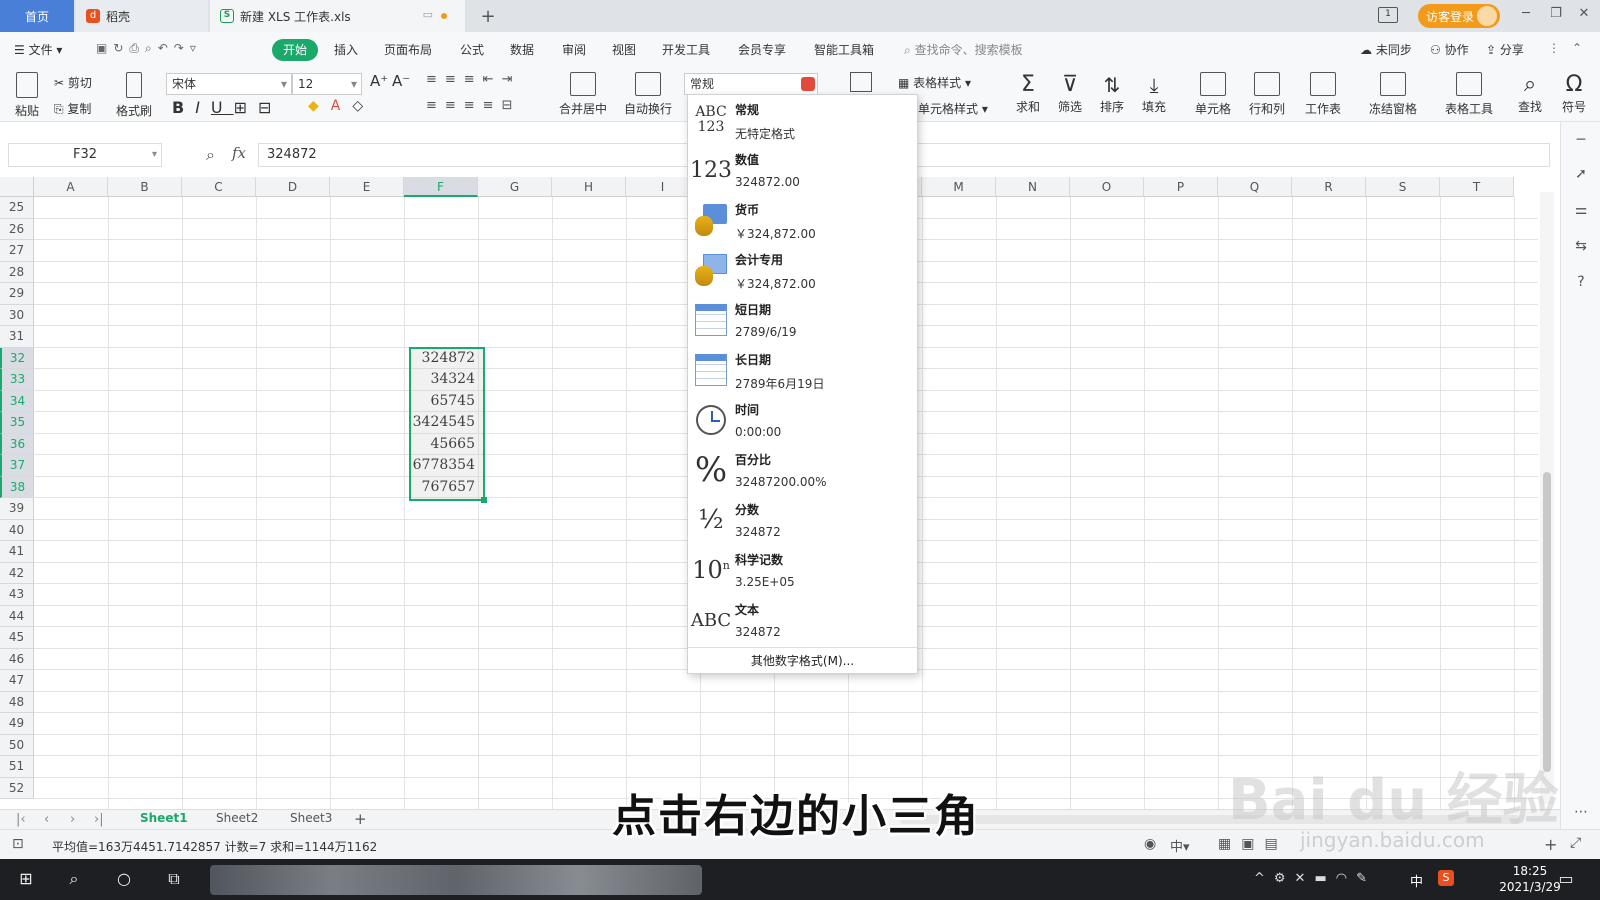  What do you see at coordinates (1581, 282) in the screenshot?
I see `help-icon: ?` at bounding box center [1581, 282].